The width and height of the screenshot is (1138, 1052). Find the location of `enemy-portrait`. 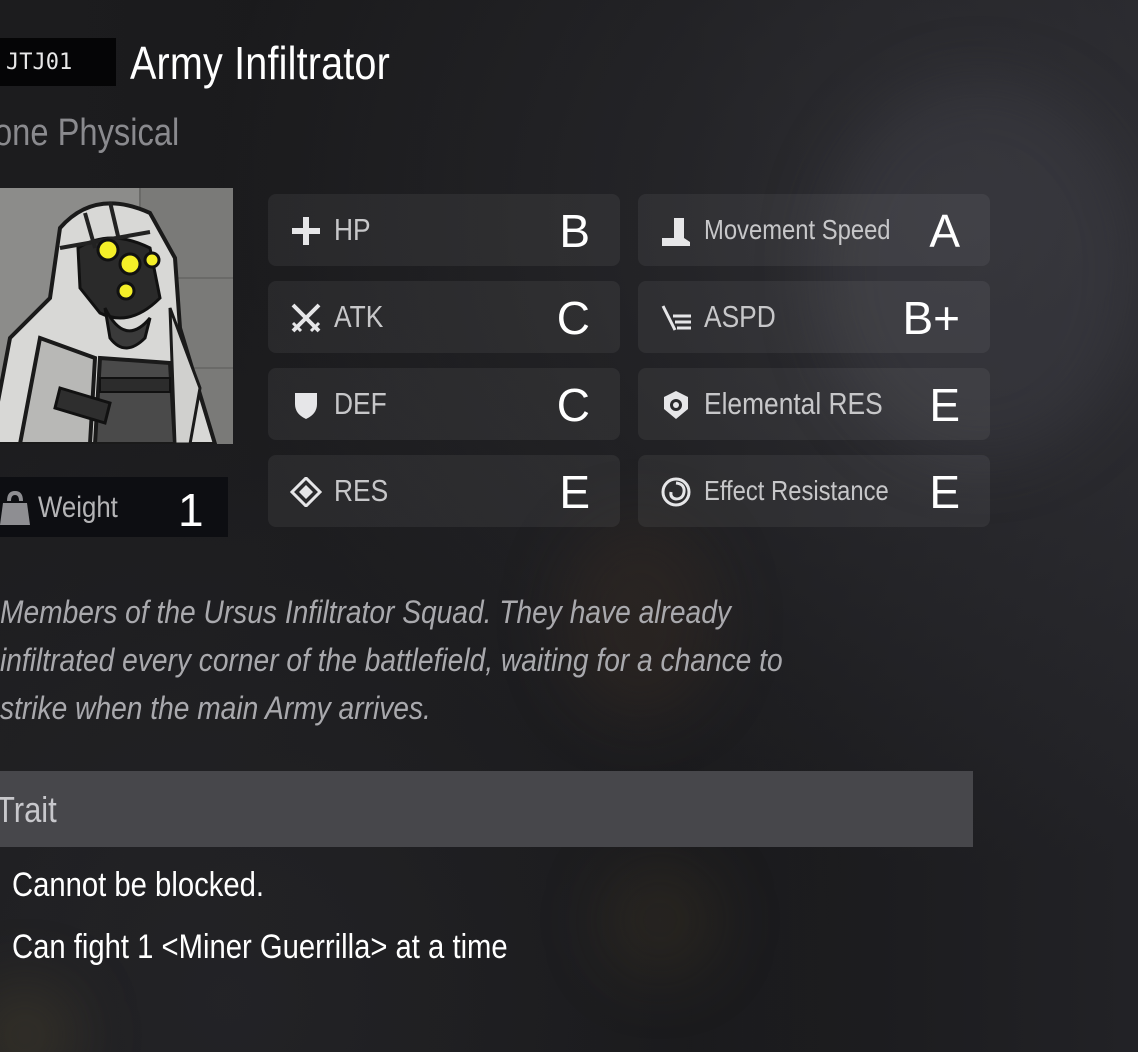

enemy-portrait is located at coordinates (116, 316).